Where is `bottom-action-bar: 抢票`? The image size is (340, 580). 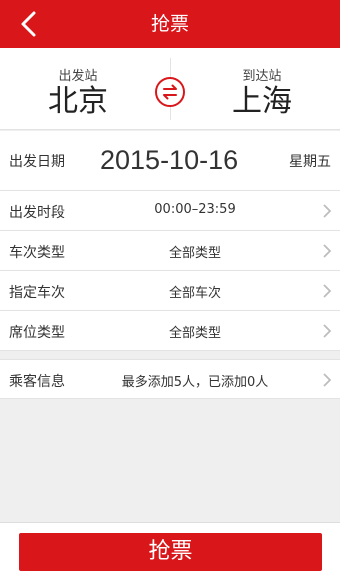
bottom-action-bar: 抢票 is located at coordinates (170, 551).